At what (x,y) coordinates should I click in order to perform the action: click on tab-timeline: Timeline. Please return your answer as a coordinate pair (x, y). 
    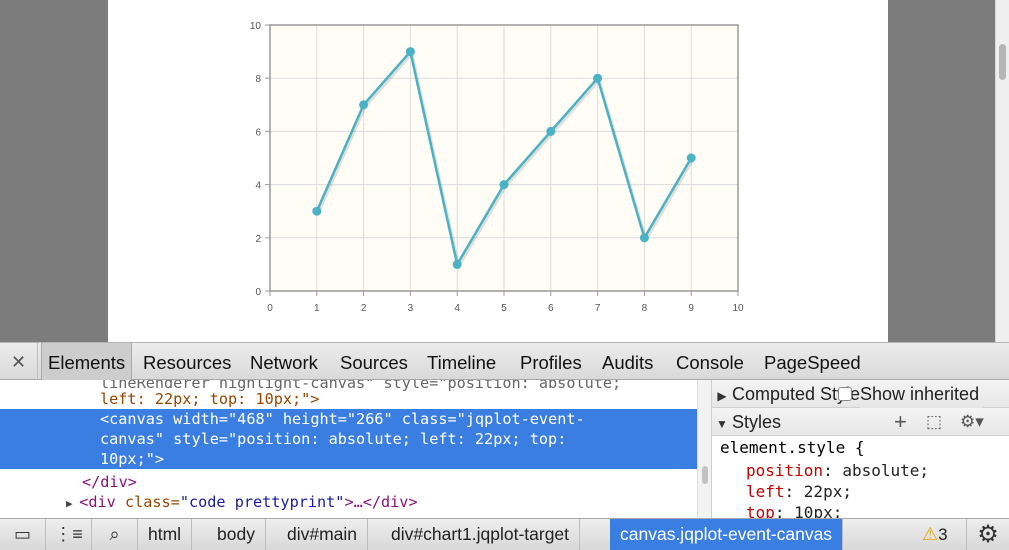
    Looking at the image, I should click on (461, 361).